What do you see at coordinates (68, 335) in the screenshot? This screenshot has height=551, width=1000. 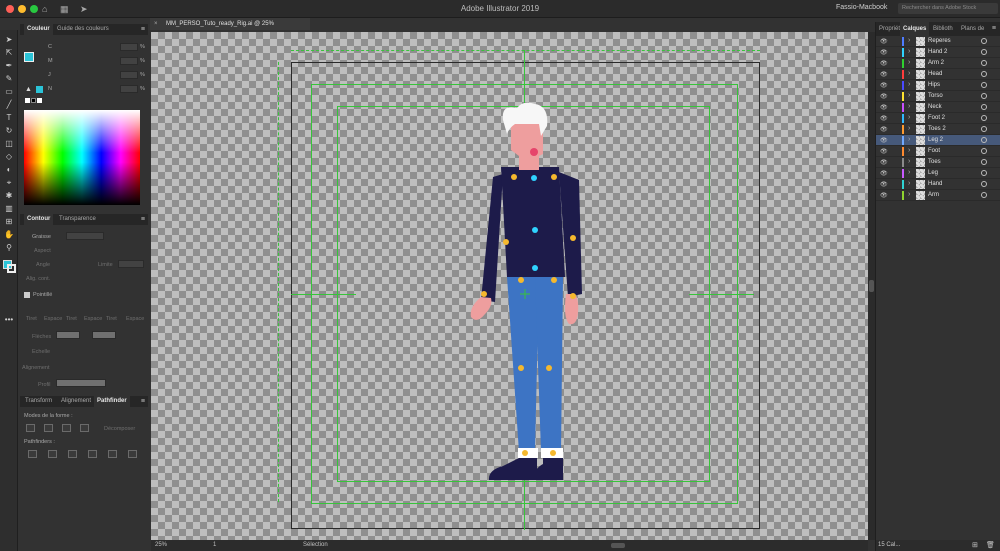 I see `arrow-start-select` at bounding box center [68, 335].